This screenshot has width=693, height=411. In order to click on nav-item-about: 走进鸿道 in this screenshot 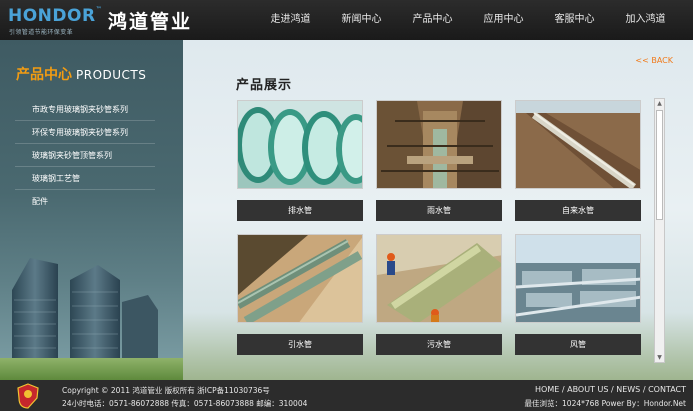, I will do `click(290, 20)`.